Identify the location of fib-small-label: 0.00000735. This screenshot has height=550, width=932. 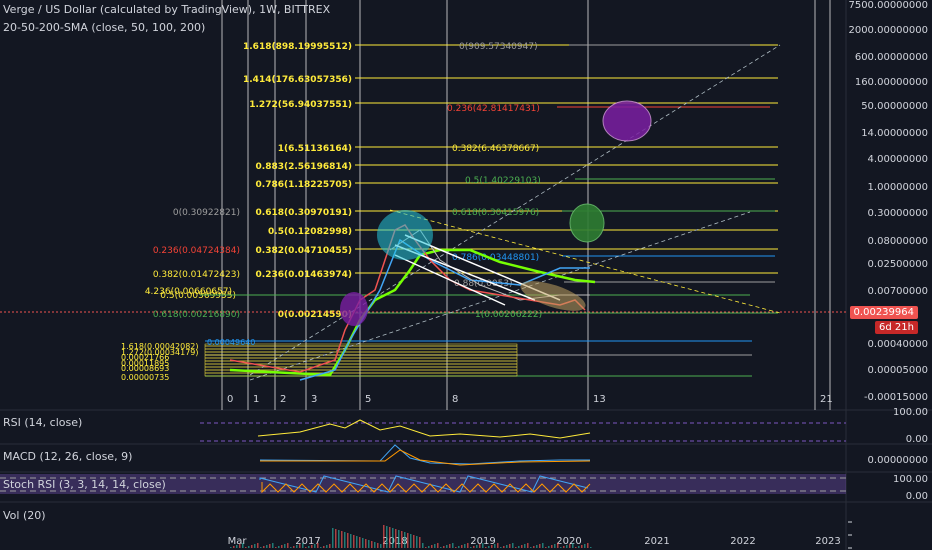
(145, 377).